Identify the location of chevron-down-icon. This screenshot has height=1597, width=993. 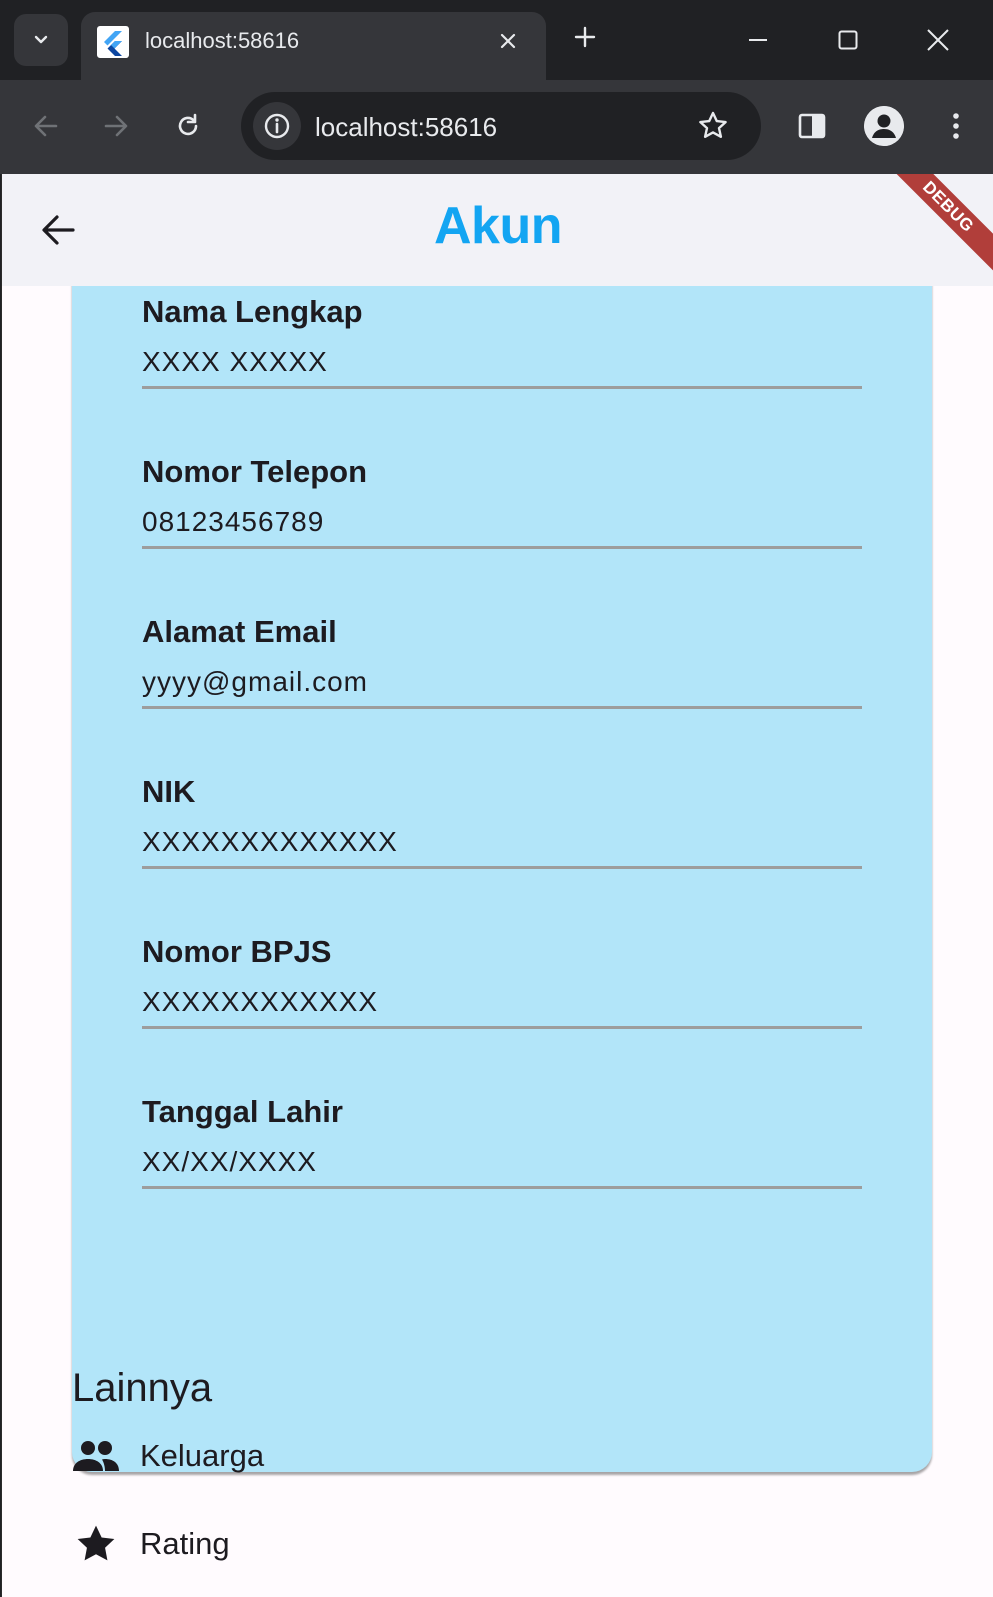
(41, 39).